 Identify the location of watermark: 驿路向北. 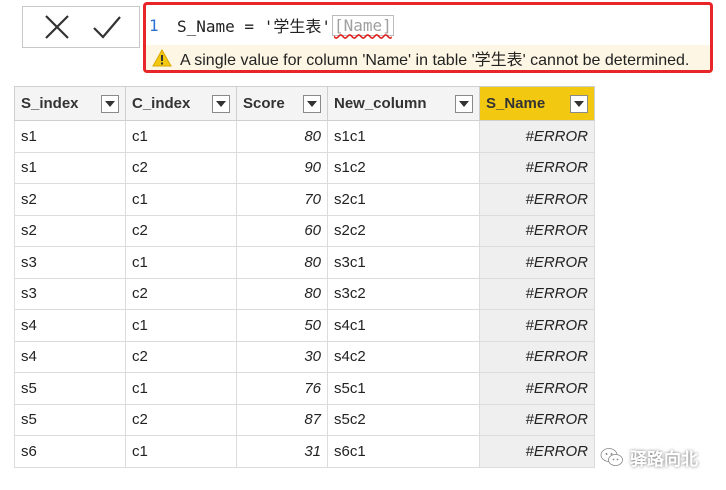
(649, 457).